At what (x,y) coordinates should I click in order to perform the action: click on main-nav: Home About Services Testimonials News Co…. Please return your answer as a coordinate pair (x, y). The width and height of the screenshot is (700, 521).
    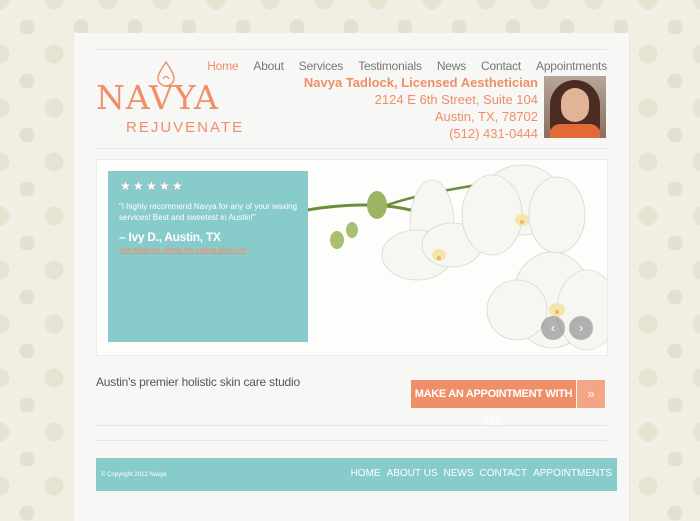
    Looking at the image, I should click on (407, 66).